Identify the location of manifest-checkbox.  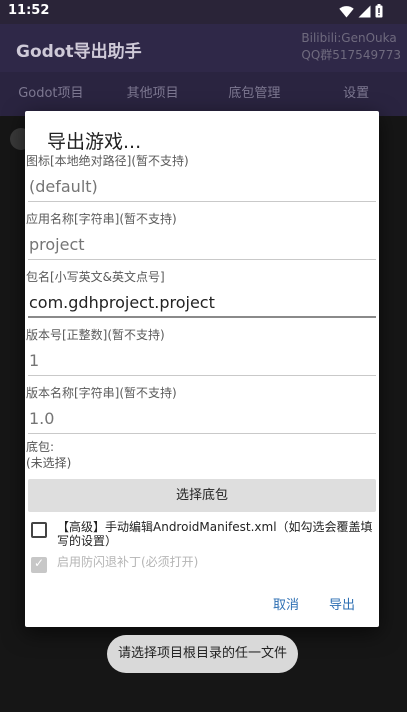
(39, 530).